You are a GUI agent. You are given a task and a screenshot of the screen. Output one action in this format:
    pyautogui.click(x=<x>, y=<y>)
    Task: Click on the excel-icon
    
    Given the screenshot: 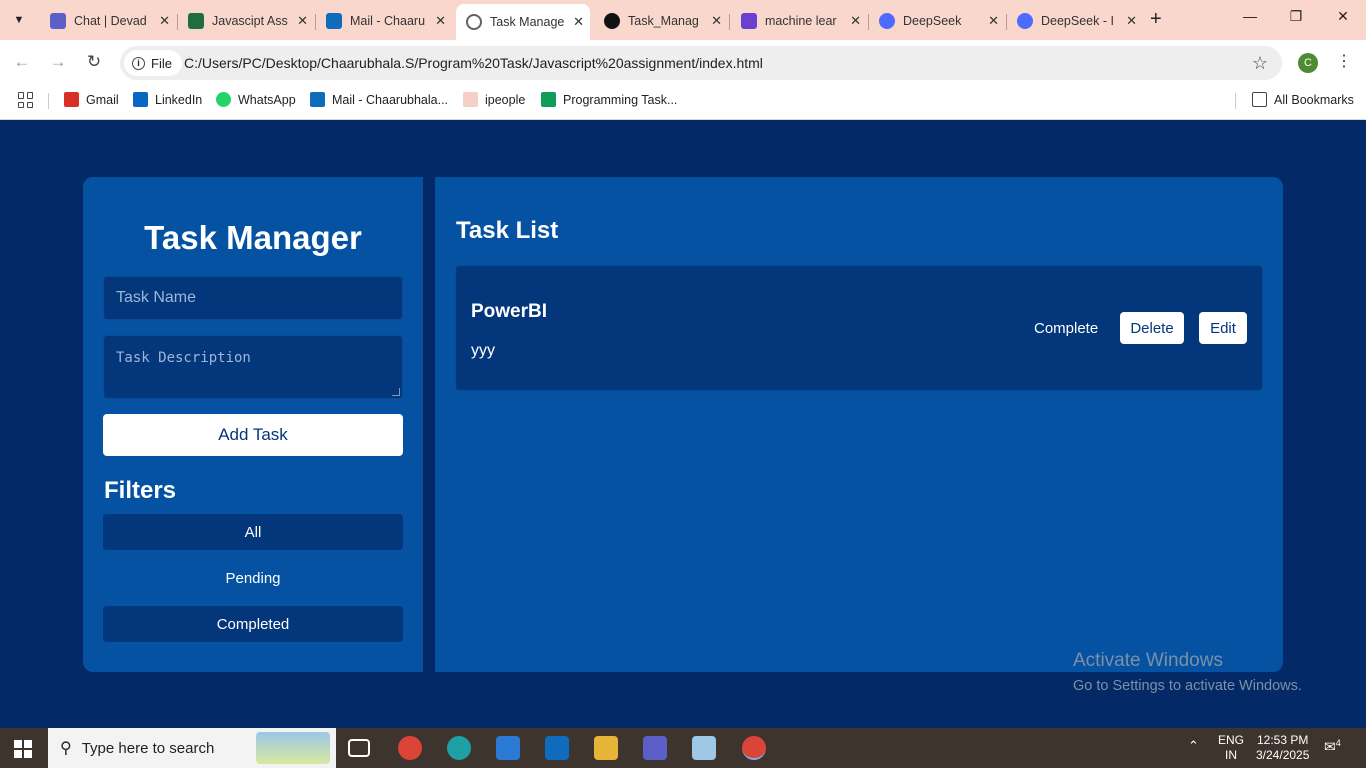 What is the action you would take?
    pyautogui.click(x=196, y=21)
    